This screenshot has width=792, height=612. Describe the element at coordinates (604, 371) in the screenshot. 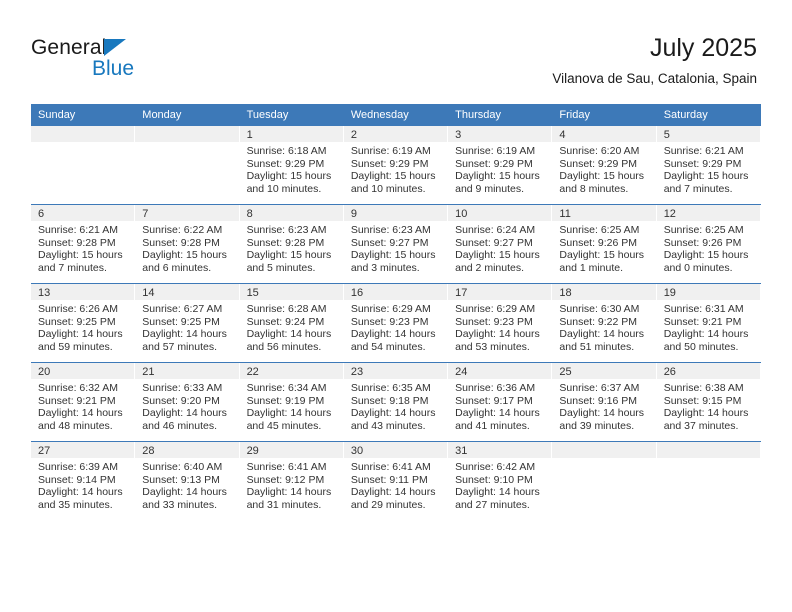

I see `day-number: 25` at that location.